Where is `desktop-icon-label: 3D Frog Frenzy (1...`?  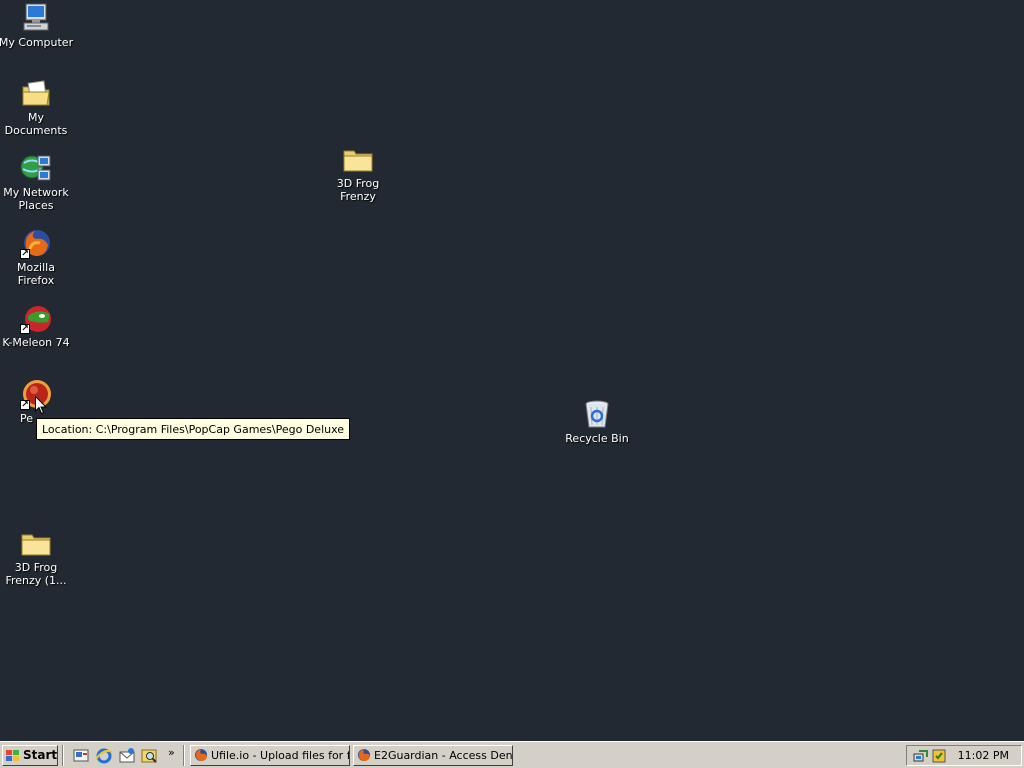
desktop-icon-label: 3D Frog Frenzy (1... is located at coordinates (36, 574).